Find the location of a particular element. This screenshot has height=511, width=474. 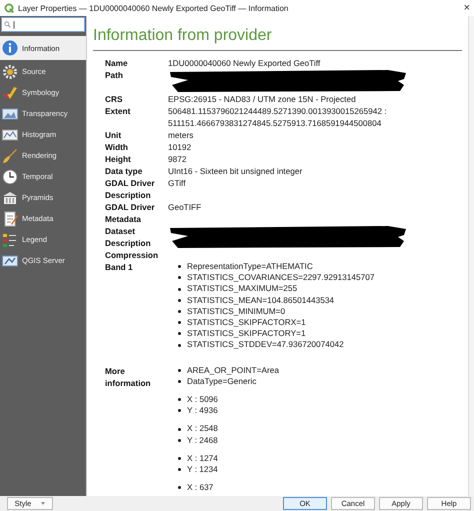

list-item: STATISTICS_COVARIANCES=2297.92913145707 is located at coordinates (280, 278).